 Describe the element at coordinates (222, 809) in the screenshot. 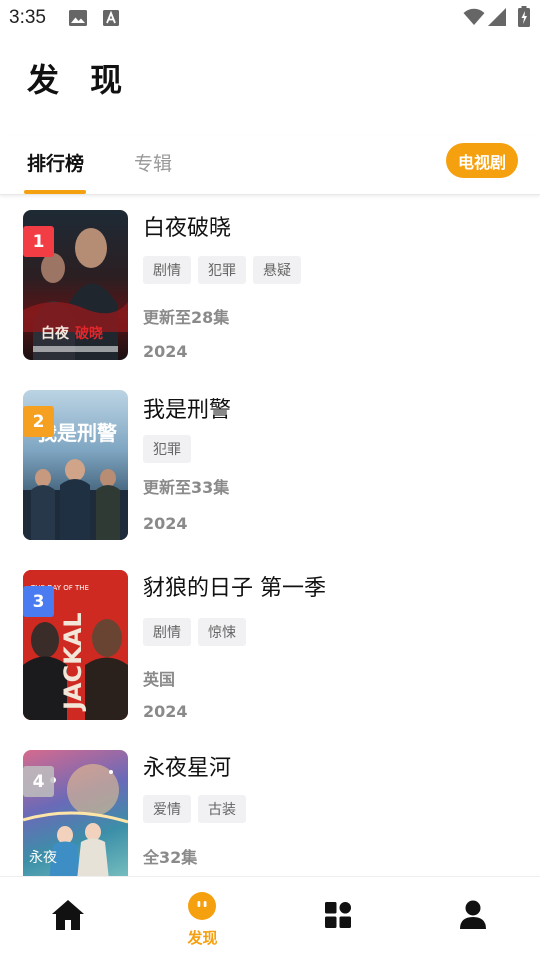

I see `genre-tag: 古装` at that location.